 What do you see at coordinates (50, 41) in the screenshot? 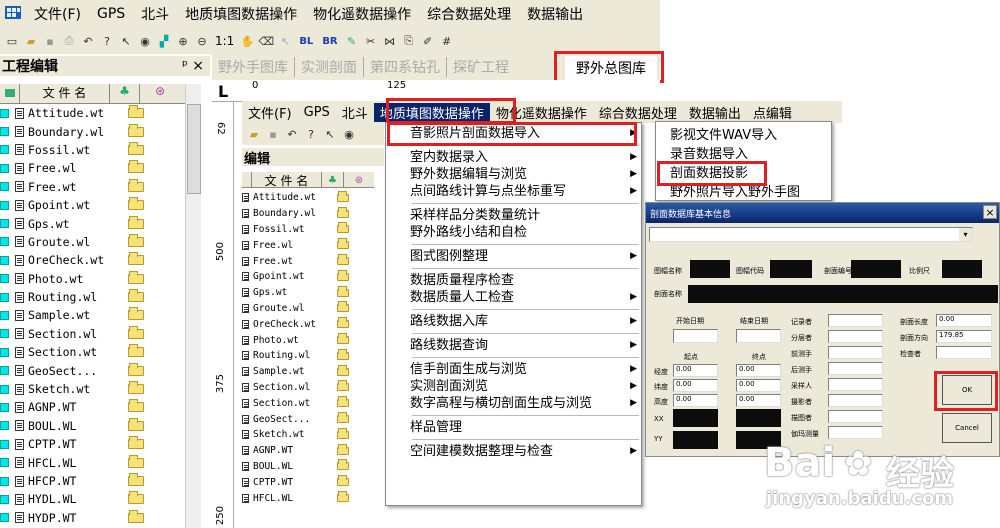
I see `save-icon: ▪` at bounding box center [50, 41].